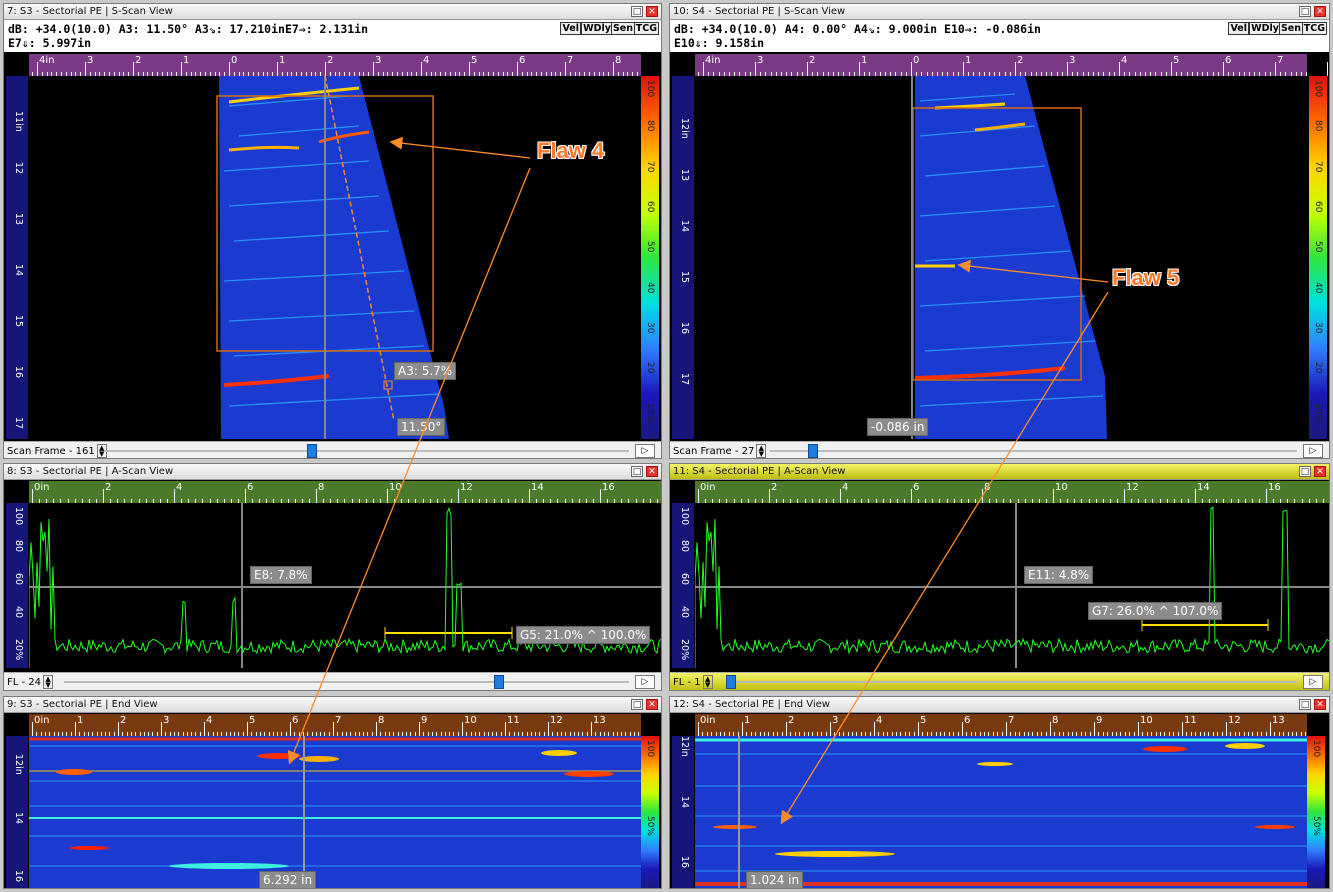 The image size is (1333, 892). I want to click on panel-title: 8: S3 - Sectorial PE | A-Scan View, so click(90, 471).